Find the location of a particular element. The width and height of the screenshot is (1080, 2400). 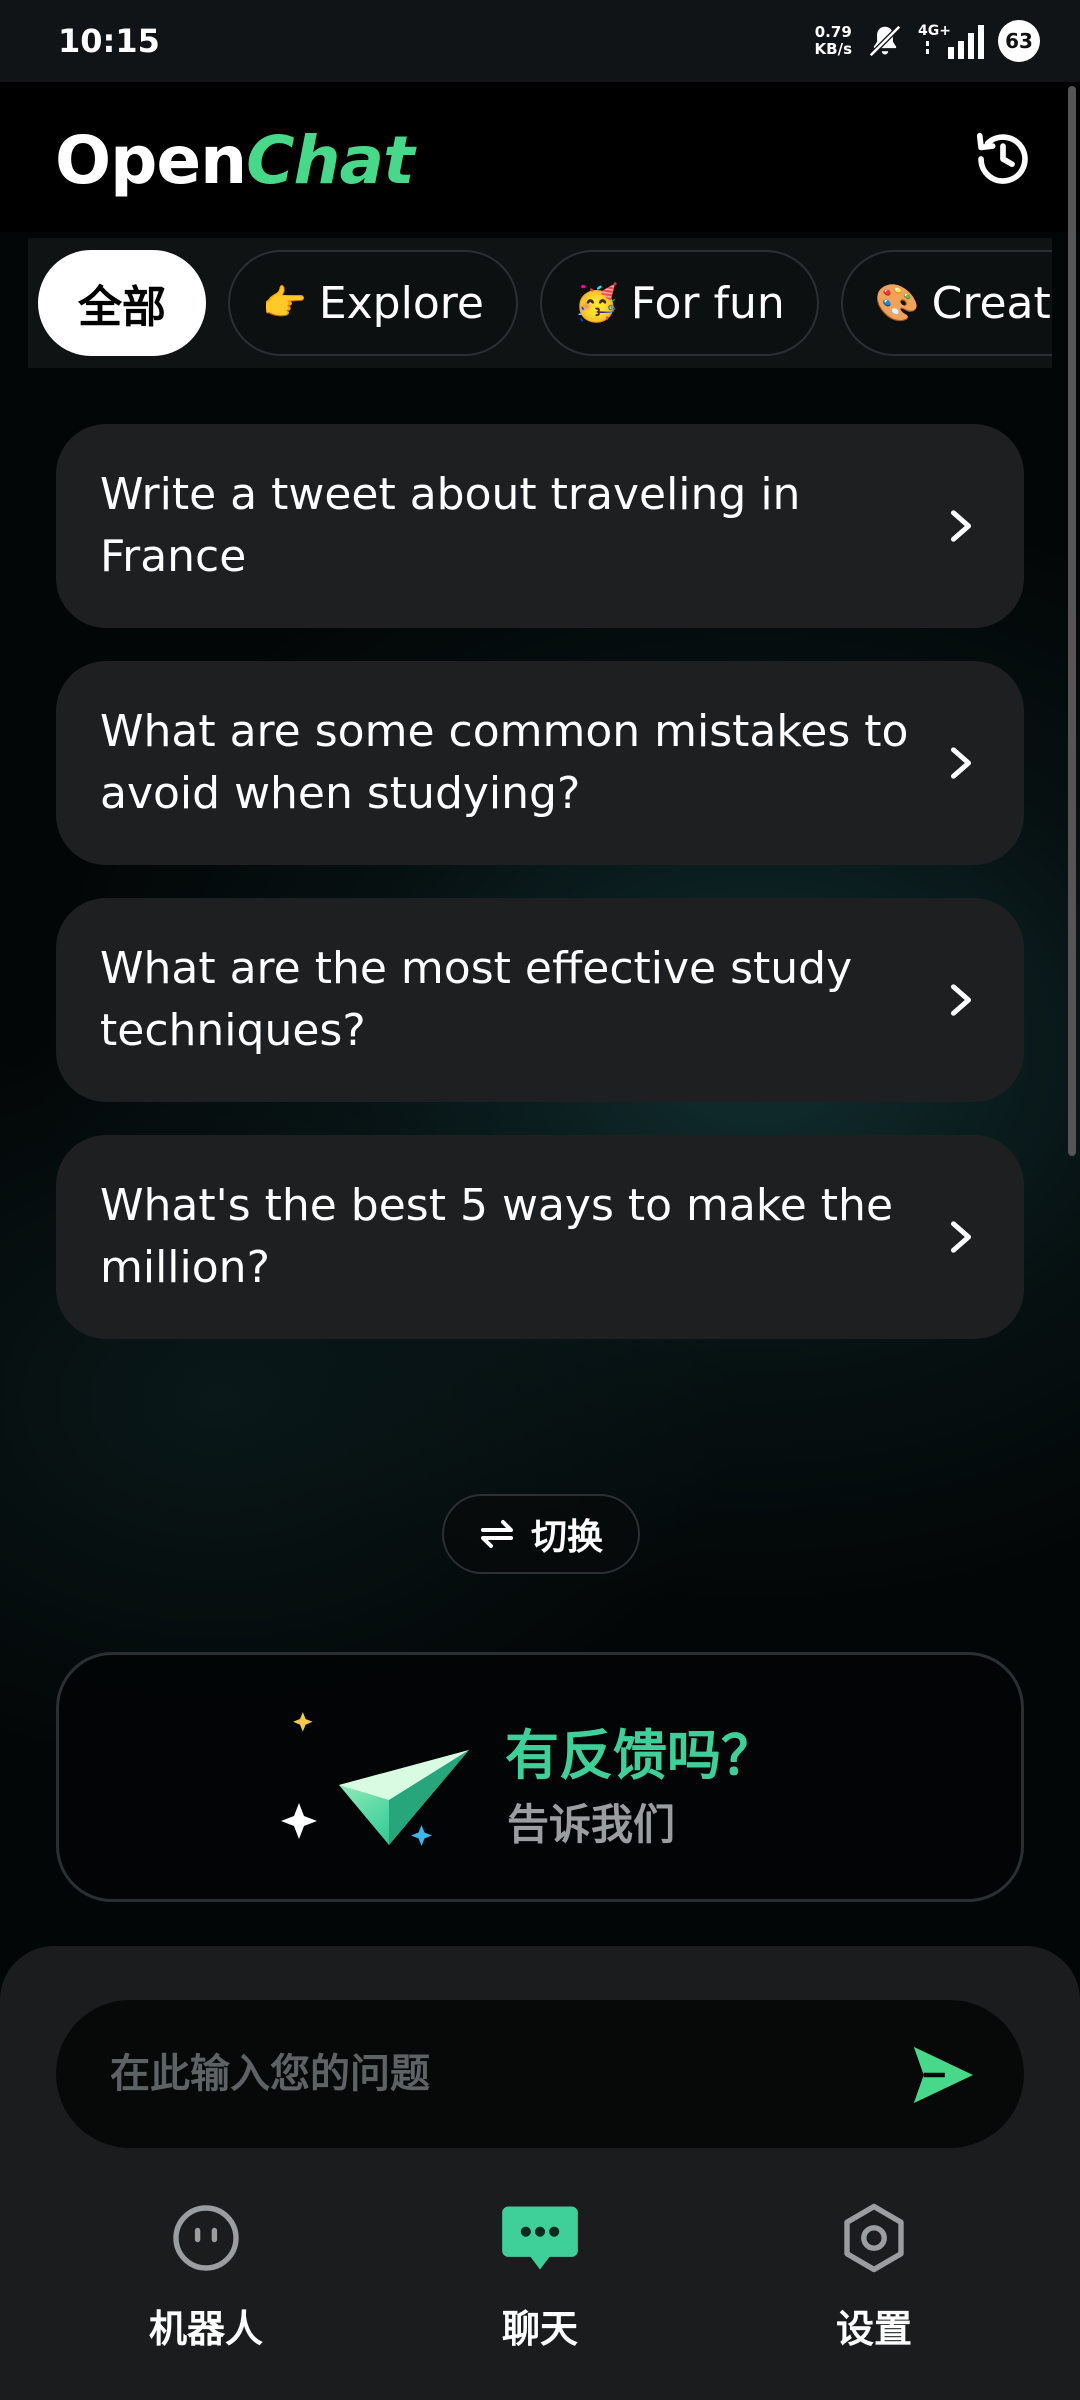

suggestion-card: Write a tweet about traveling in France is located at coordinates (540, 526).